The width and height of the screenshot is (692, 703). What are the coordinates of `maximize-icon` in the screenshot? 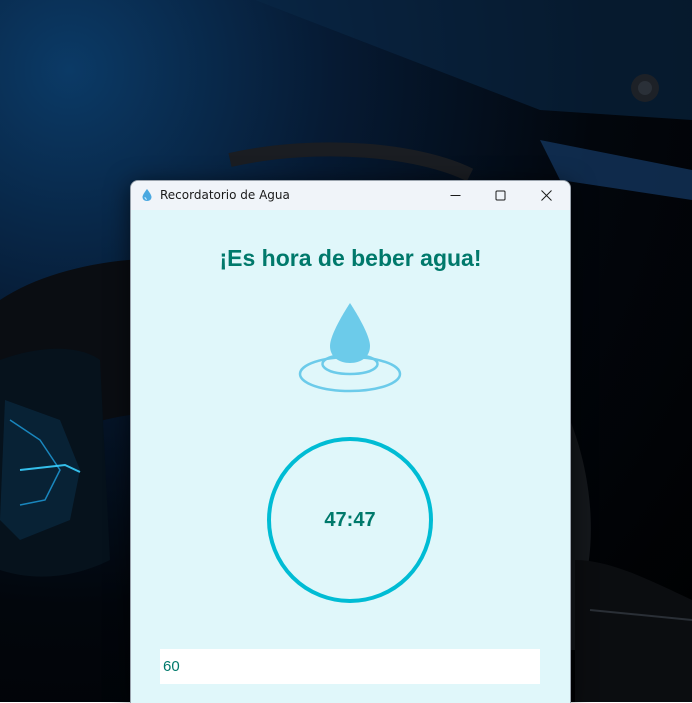 It's located at (500, 195).